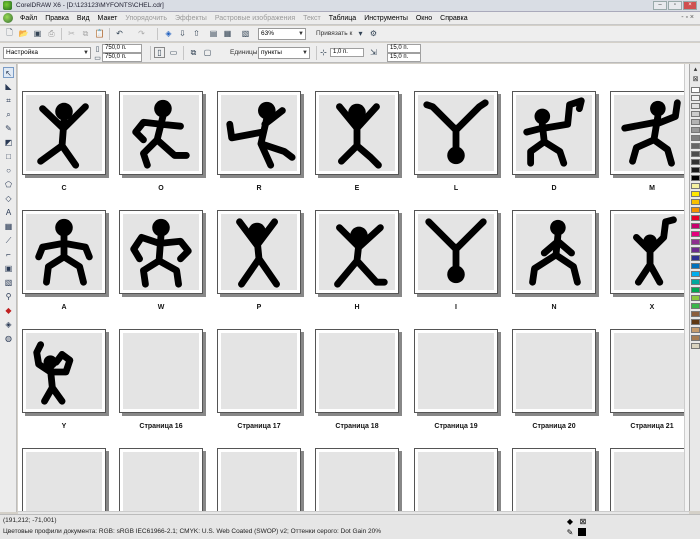 The width and height of the screenshot is (700, 539). Describe the element at coordinates (360, 33) in the screenshot. I see `chevron-down-icon: ▾` at that location.